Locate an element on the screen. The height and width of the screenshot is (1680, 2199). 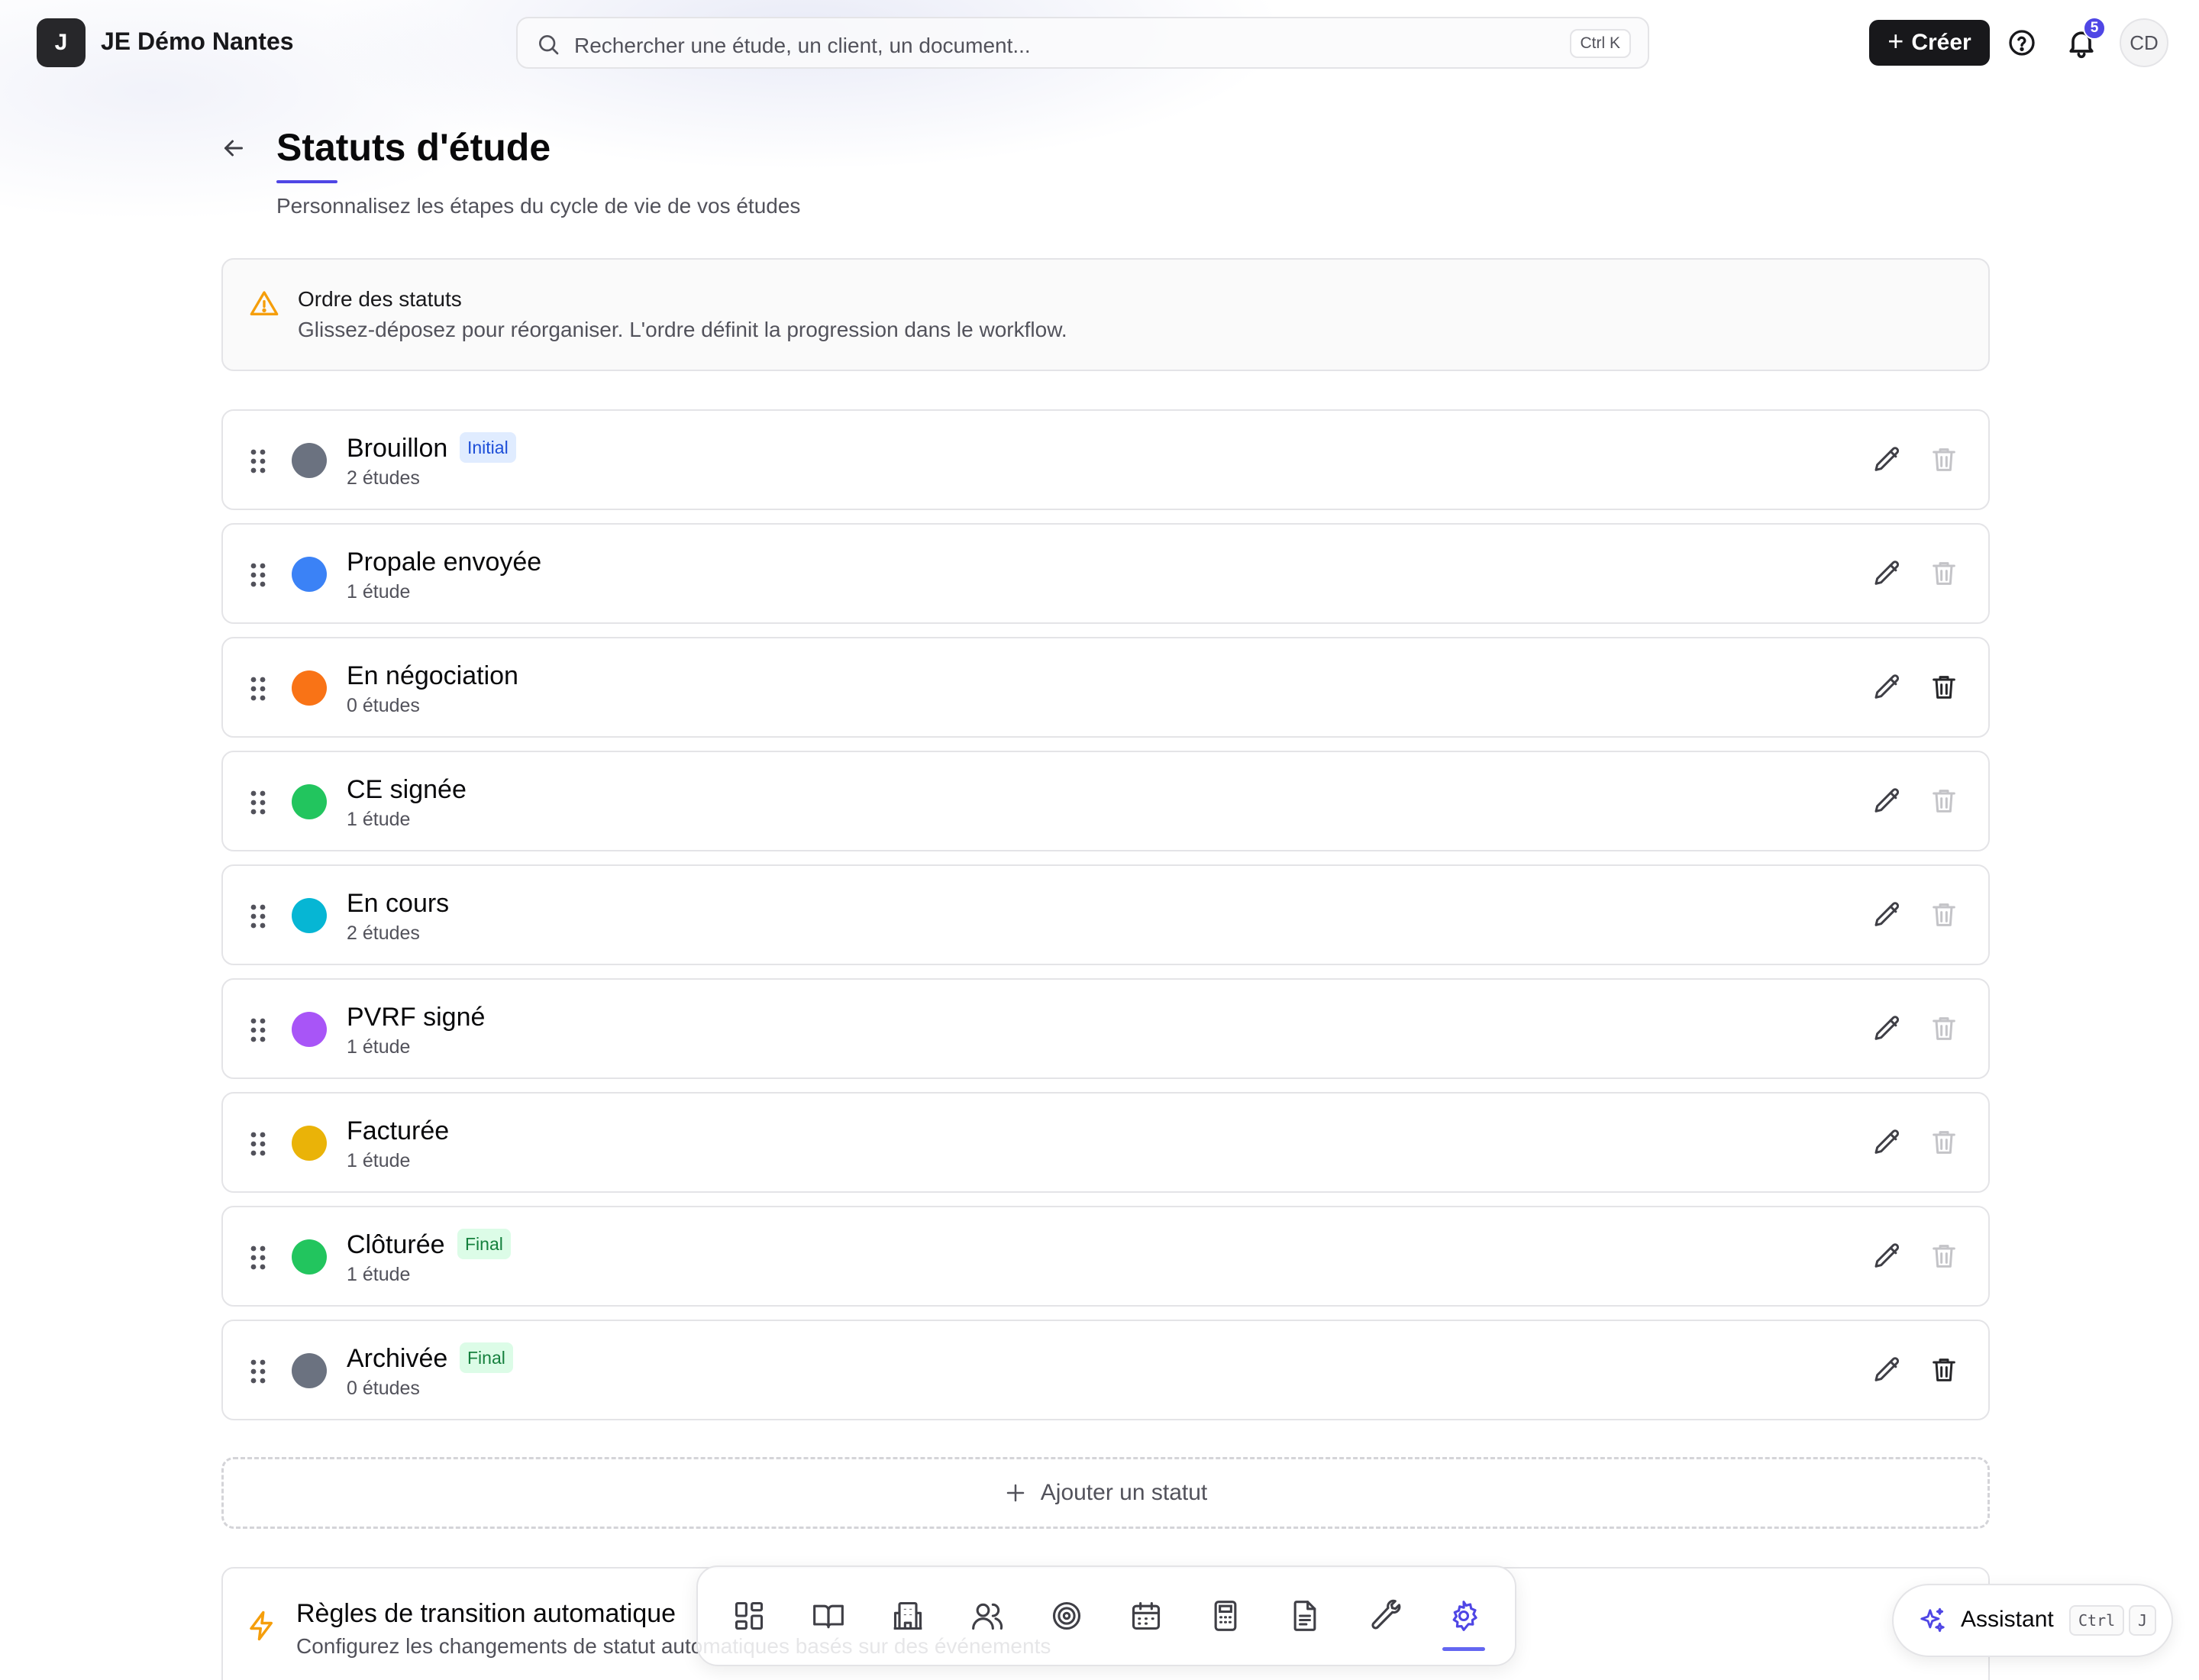
info-title: Ordre des statuts is located at coordinates (380, 299).